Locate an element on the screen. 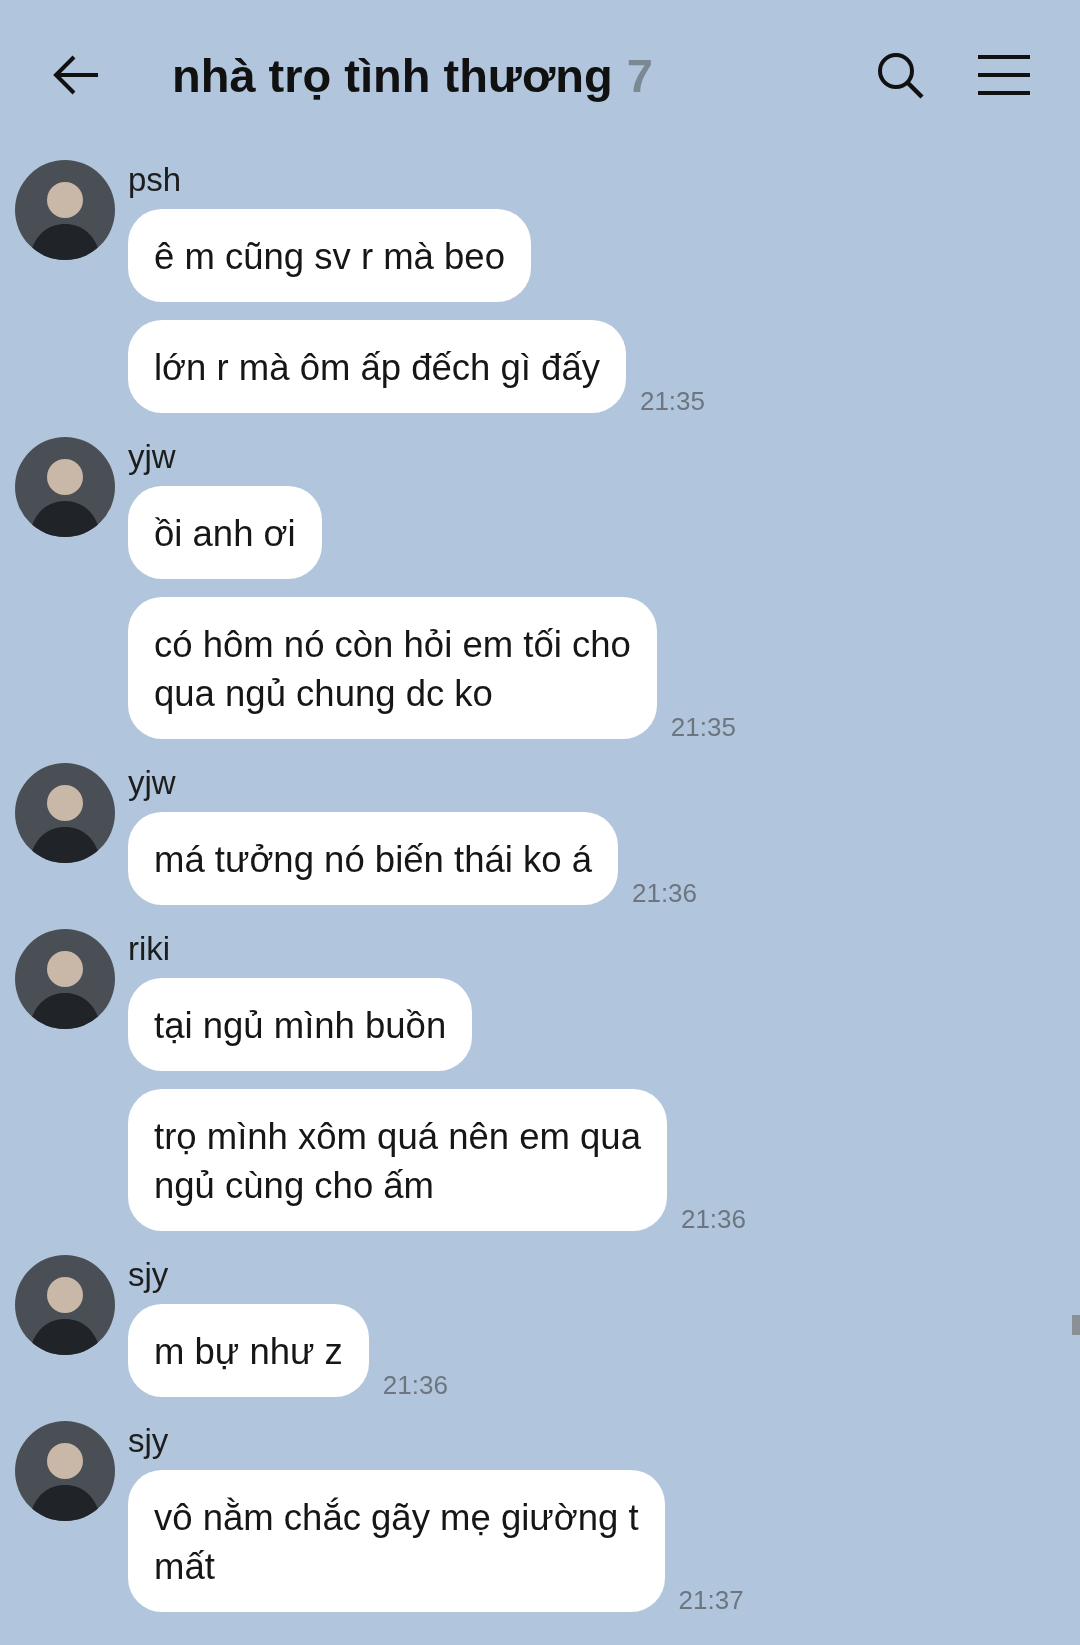  message-bubble: tại ngủ mình buồn is located at coordinates (300, 1024).